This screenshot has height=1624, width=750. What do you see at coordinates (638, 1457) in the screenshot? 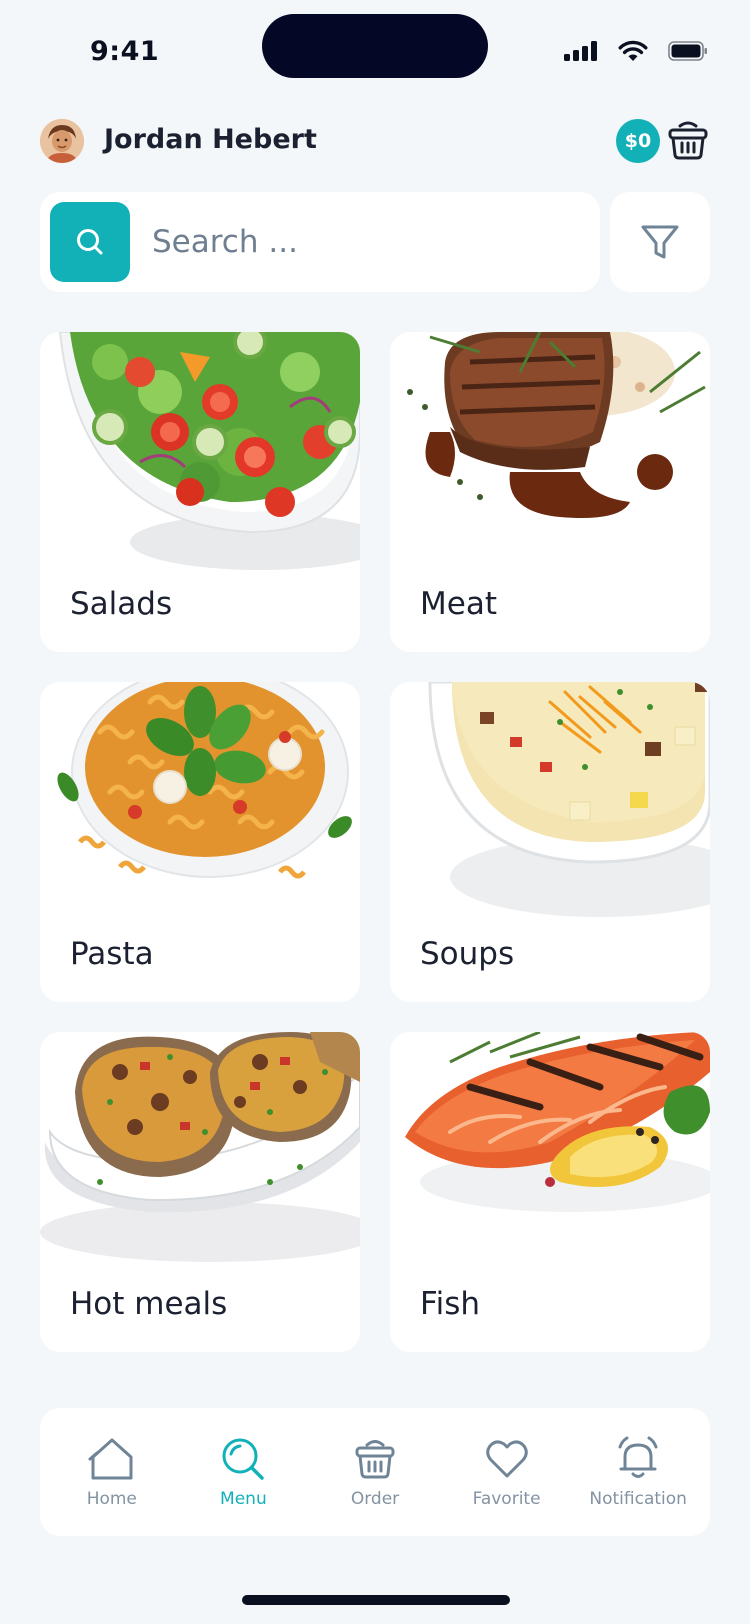
I see `bell-icon` at bounding box center [638, 1457].